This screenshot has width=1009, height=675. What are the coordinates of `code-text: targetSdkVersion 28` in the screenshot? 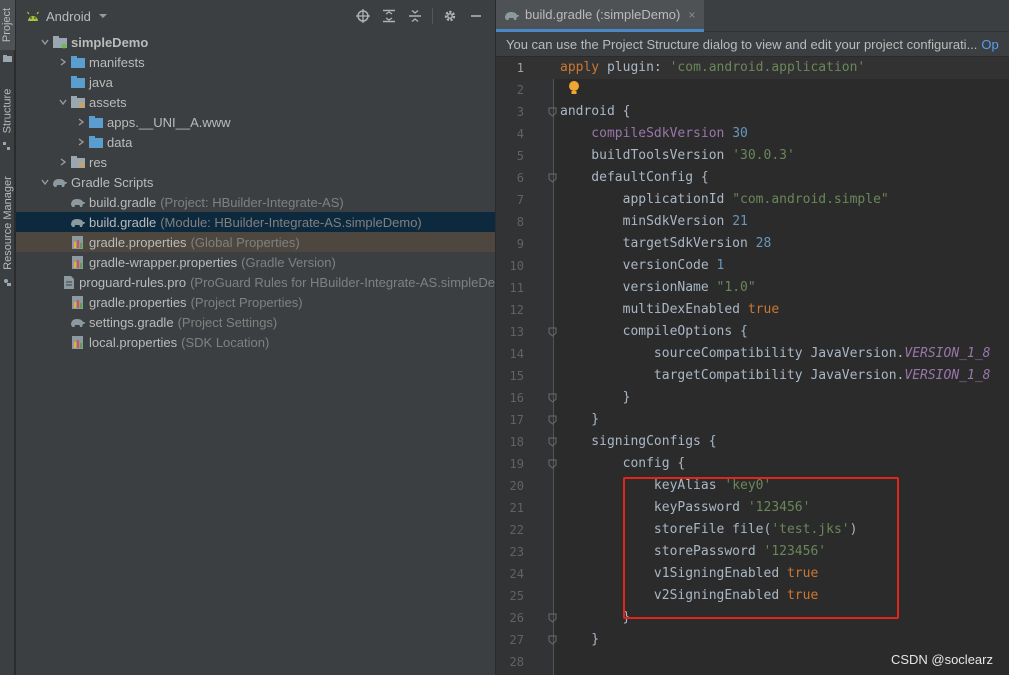 It's located at (666, 244).